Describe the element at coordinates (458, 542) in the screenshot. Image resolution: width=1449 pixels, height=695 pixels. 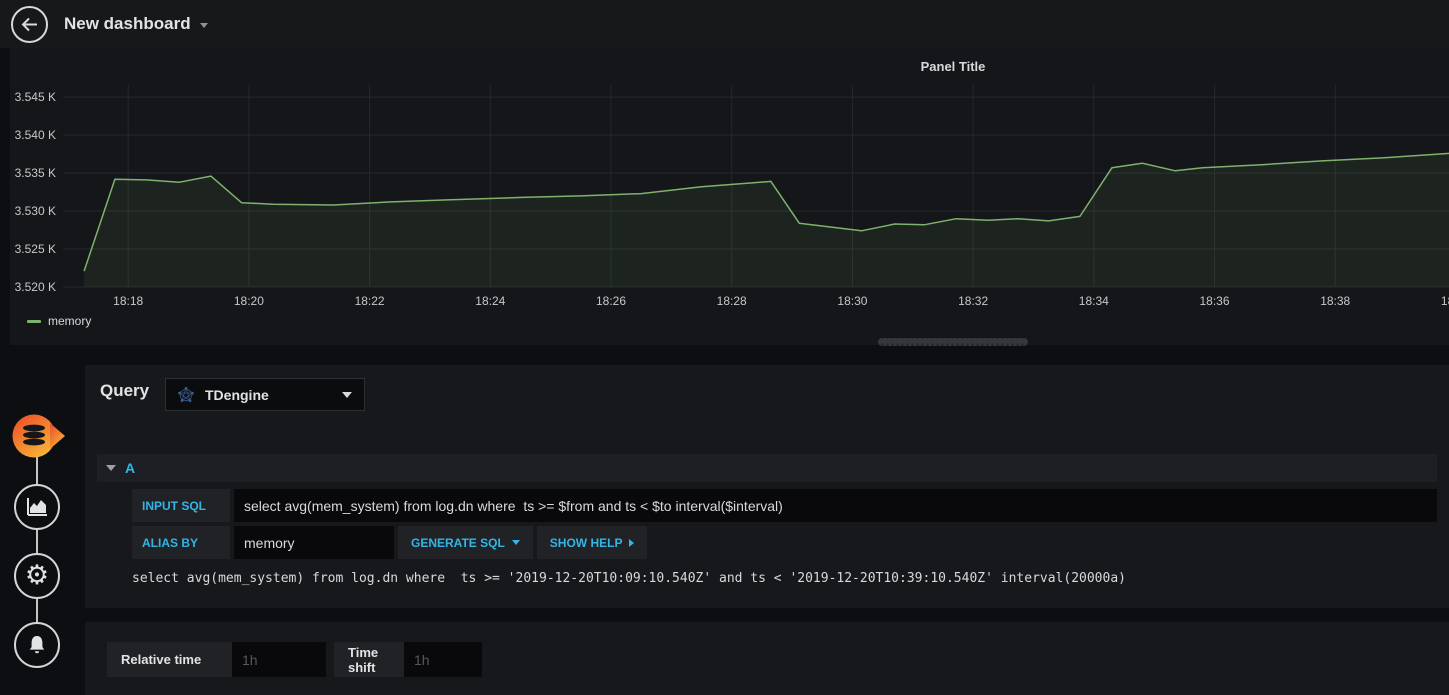
I see `generate-sql-label: GENERATE SQL` at that location.